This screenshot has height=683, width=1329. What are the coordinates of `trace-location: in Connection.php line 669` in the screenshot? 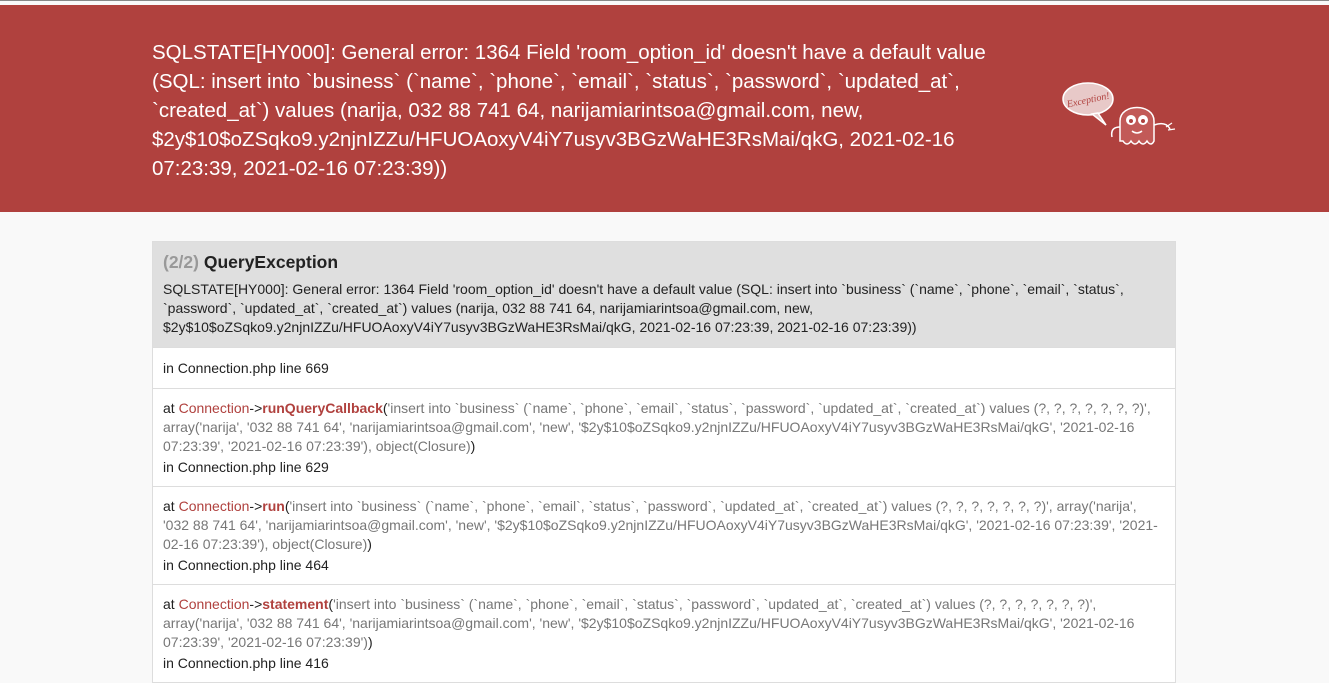 It's located at (246, 368).